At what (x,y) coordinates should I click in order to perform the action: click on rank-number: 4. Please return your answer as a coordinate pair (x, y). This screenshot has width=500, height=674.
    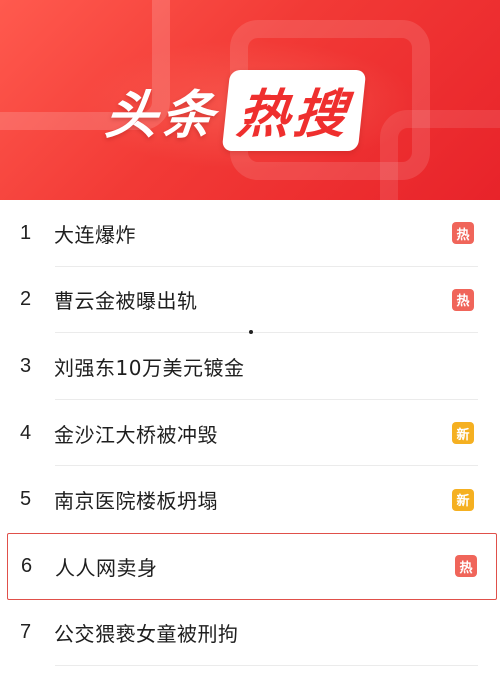
    Looking at the image, I should click on (26, 432).